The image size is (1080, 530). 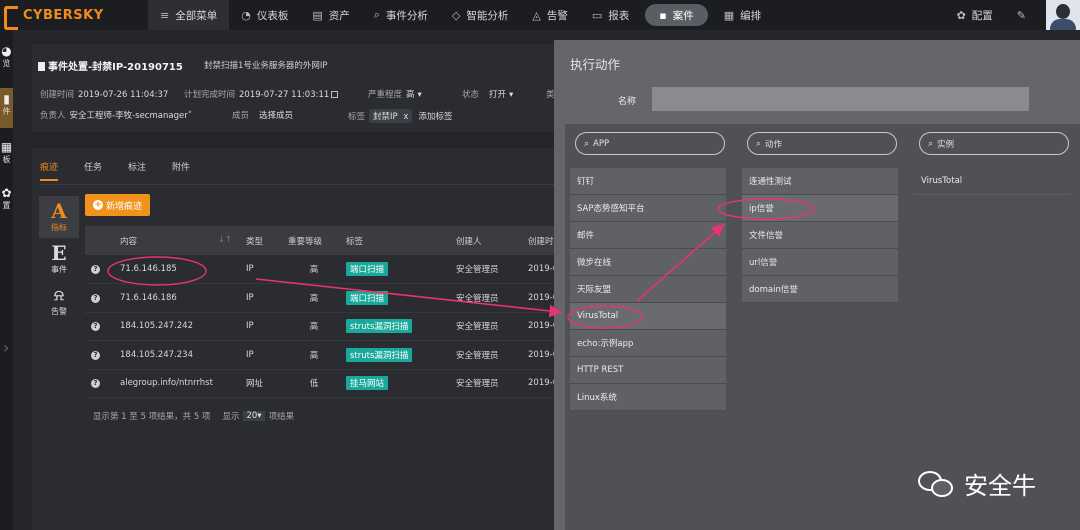 I want to click on meta-label: 状态, so click(x=471, y=95).